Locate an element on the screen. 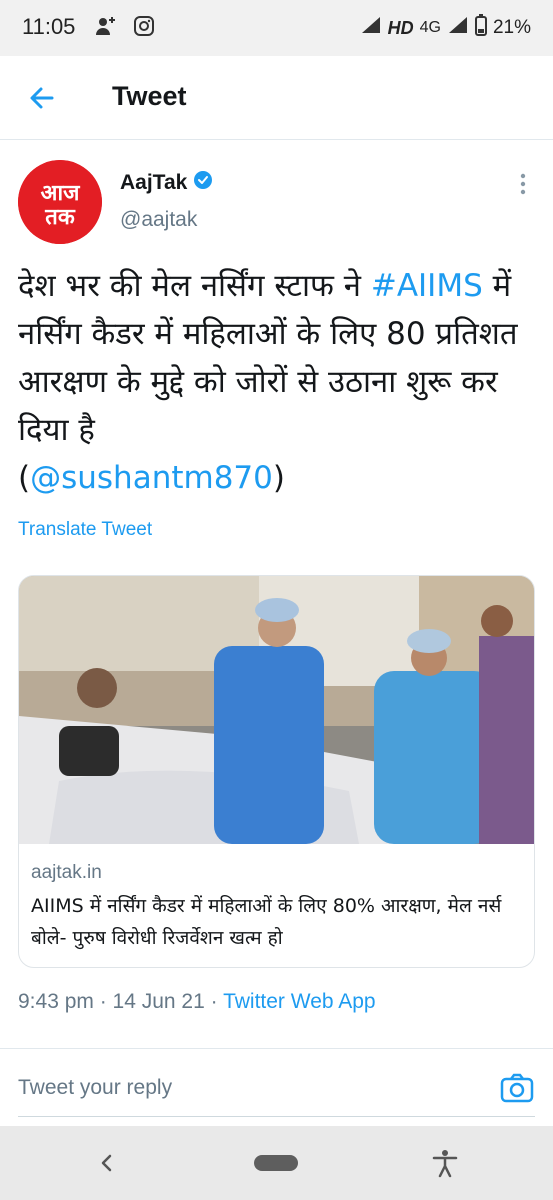  nav-back-button is located at coordinates (106, 1163).